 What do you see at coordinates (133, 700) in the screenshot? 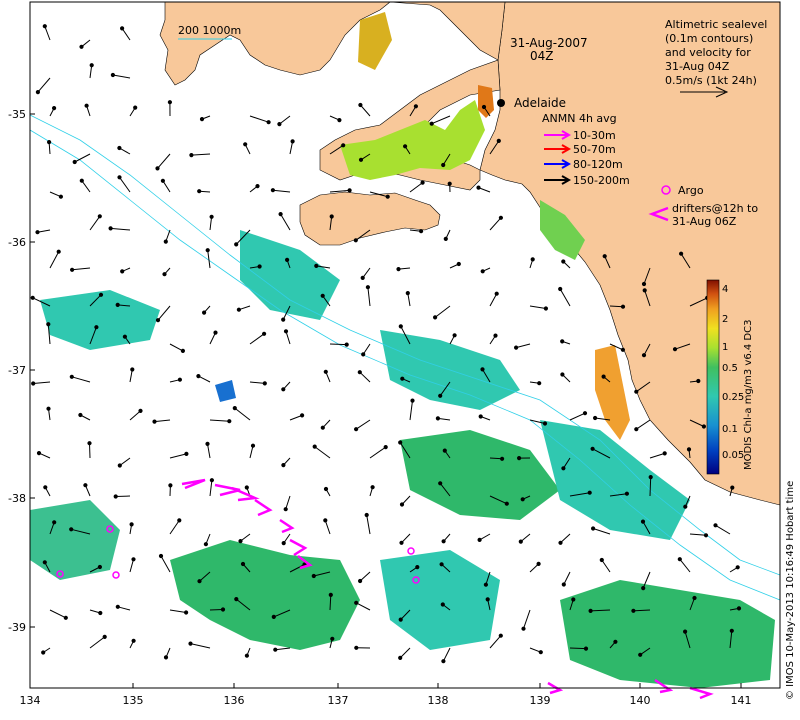
I see `x-tick-label: 135` at bounding box center [133, 700].